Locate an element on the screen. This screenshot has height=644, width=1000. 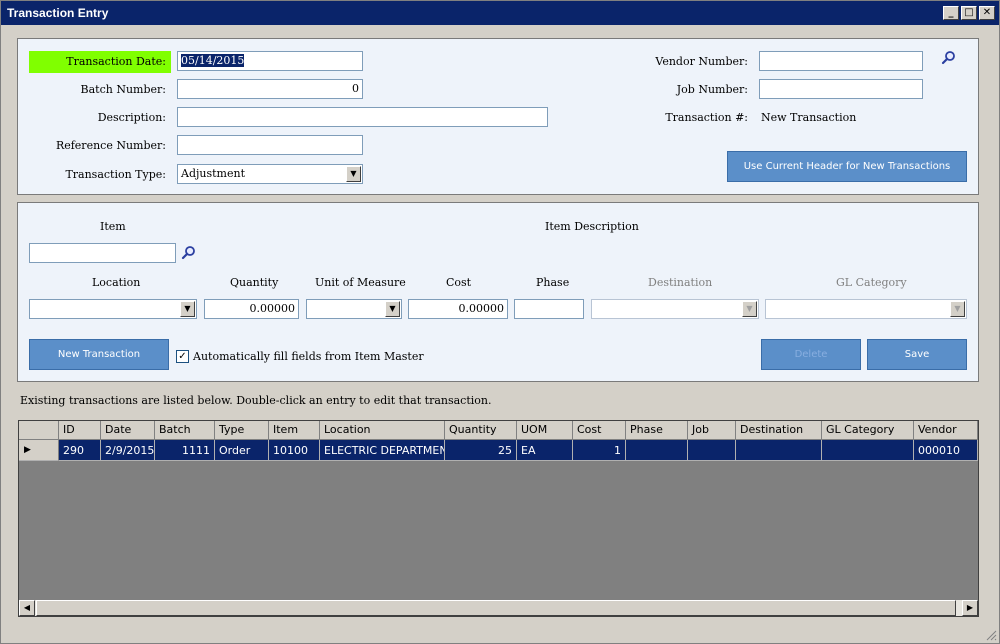
scroll-thumb is located at coordinates (496, 608).